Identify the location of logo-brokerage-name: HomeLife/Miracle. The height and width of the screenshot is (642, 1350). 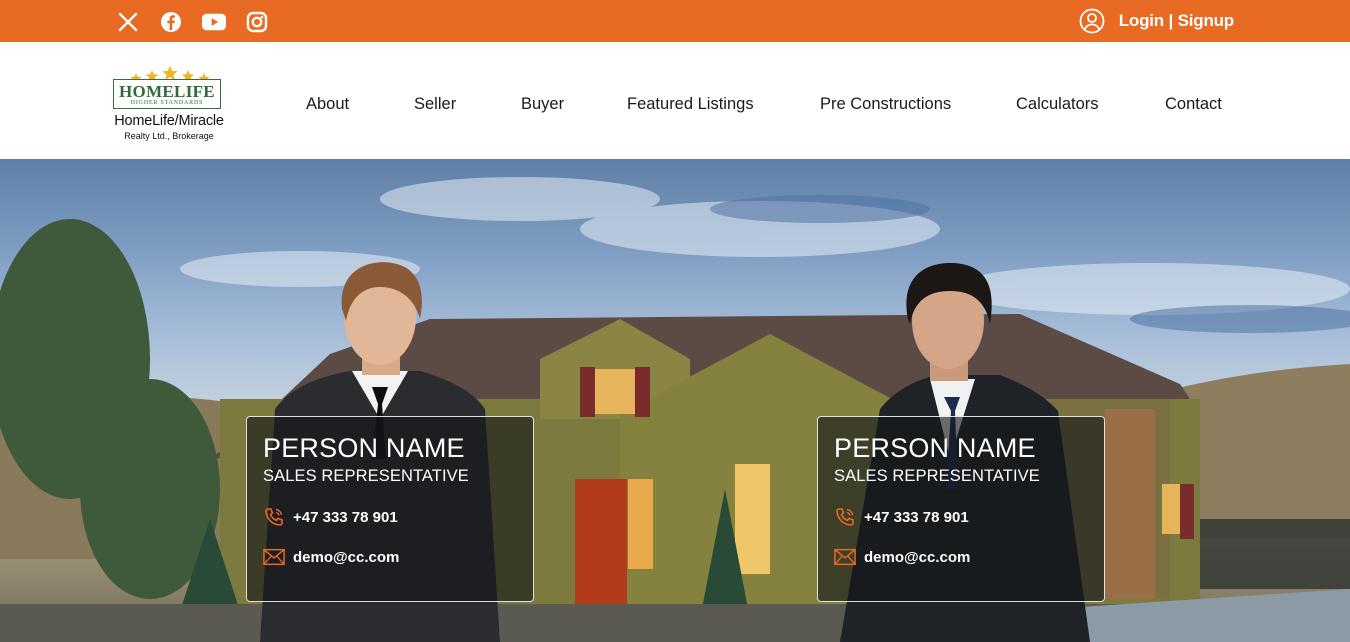
(169, 121).